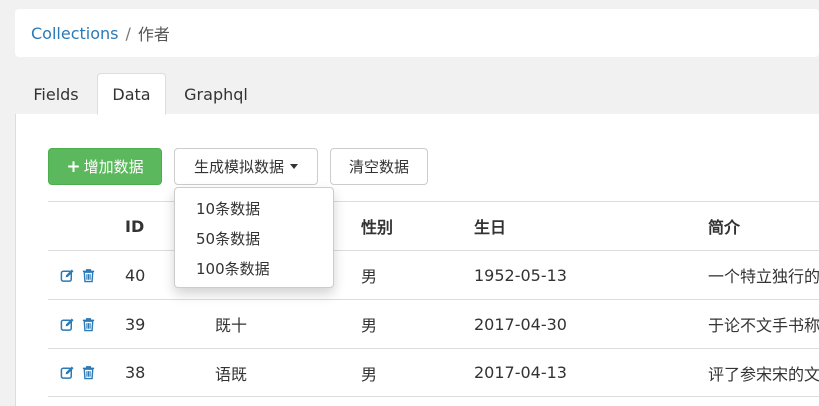 The height and width of the screenshot is (406, 819). Describe the element at coordinates (73, 166) in the screenshot. I see `plus-icon: +` at that location.